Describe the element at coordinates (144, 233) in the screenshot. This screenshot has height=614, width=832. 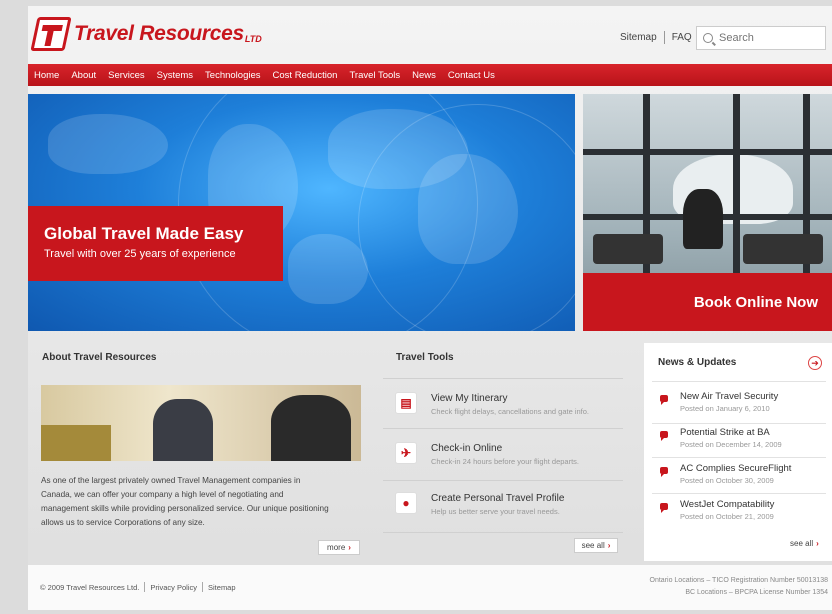
I see `hero-title: Global Travel Made Easy` at that location.